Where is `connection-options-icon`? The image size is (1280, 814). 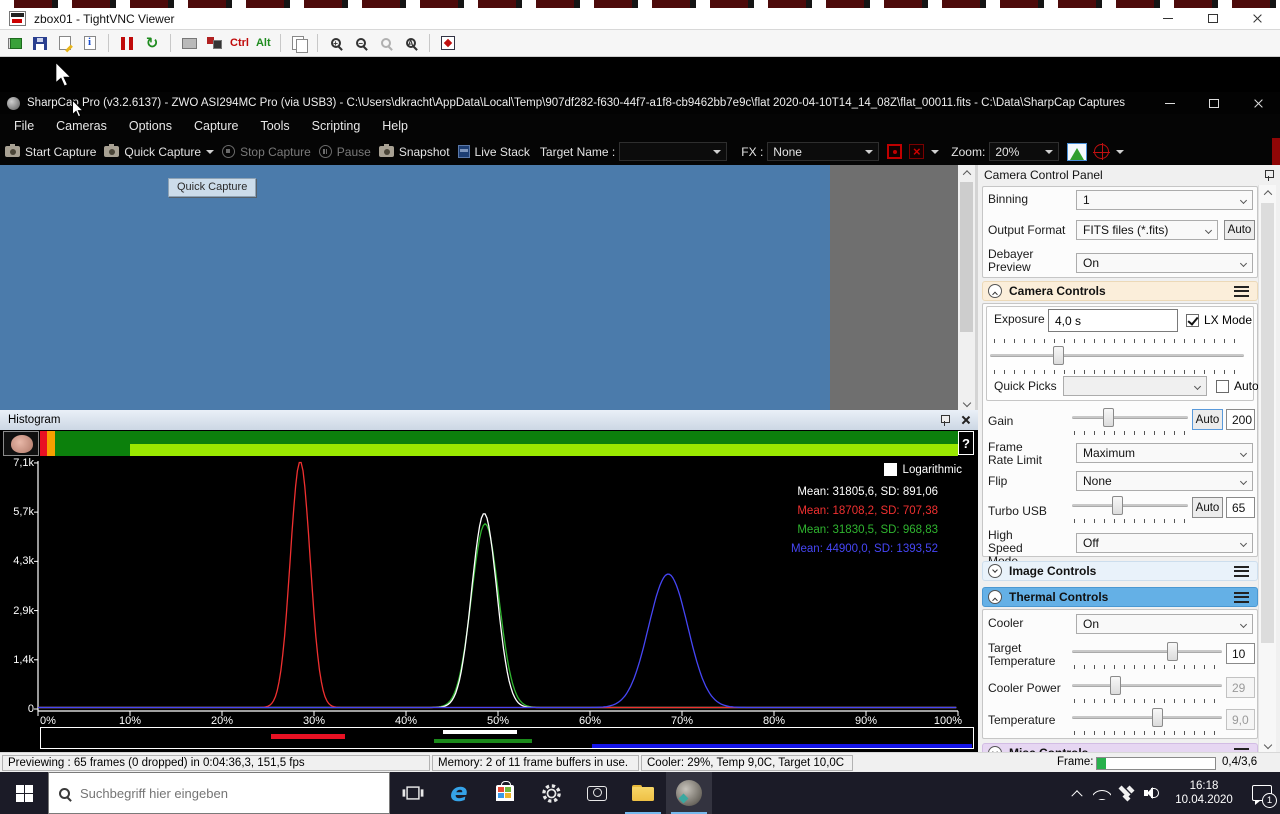
connection-options-icon is located at coordinates (65, 43).